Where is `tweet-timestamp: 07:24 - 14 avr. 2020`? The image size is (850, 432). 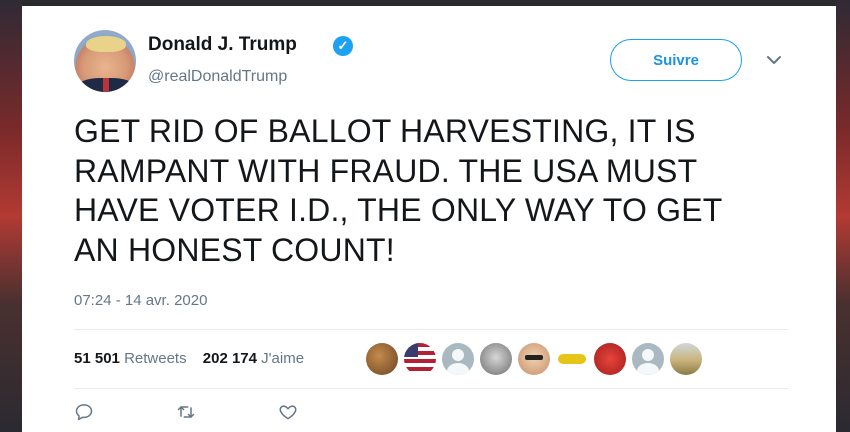 tweet-timestamp: 07:24 - 14 avr. 2020 is located at coordinates (140, 300).